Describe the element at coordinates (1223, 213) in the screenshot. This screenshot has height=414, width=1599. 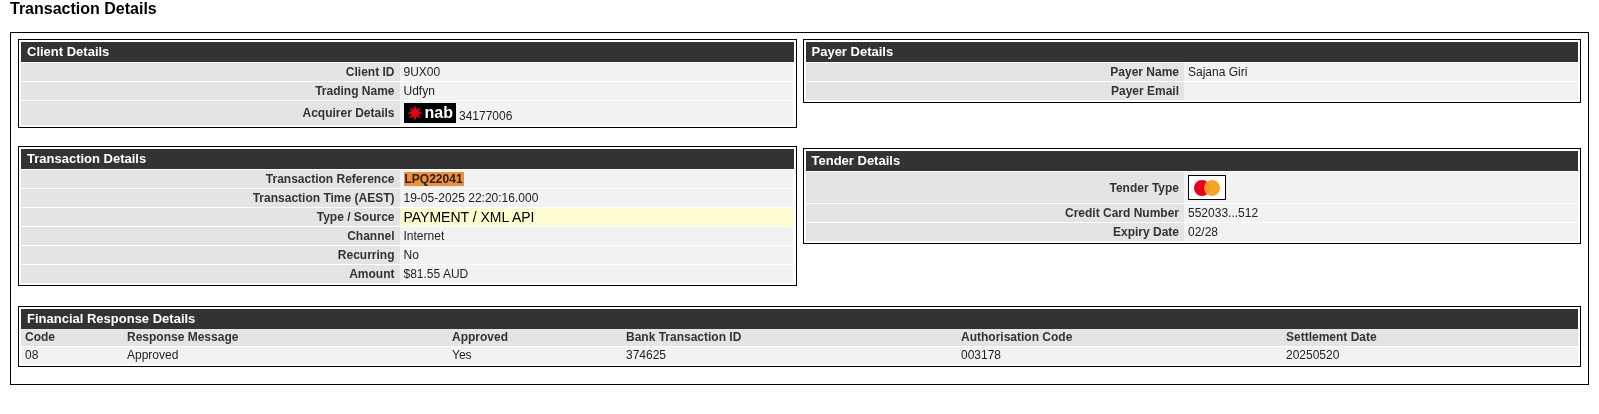
I see `field-value: 552033...512` at that location.